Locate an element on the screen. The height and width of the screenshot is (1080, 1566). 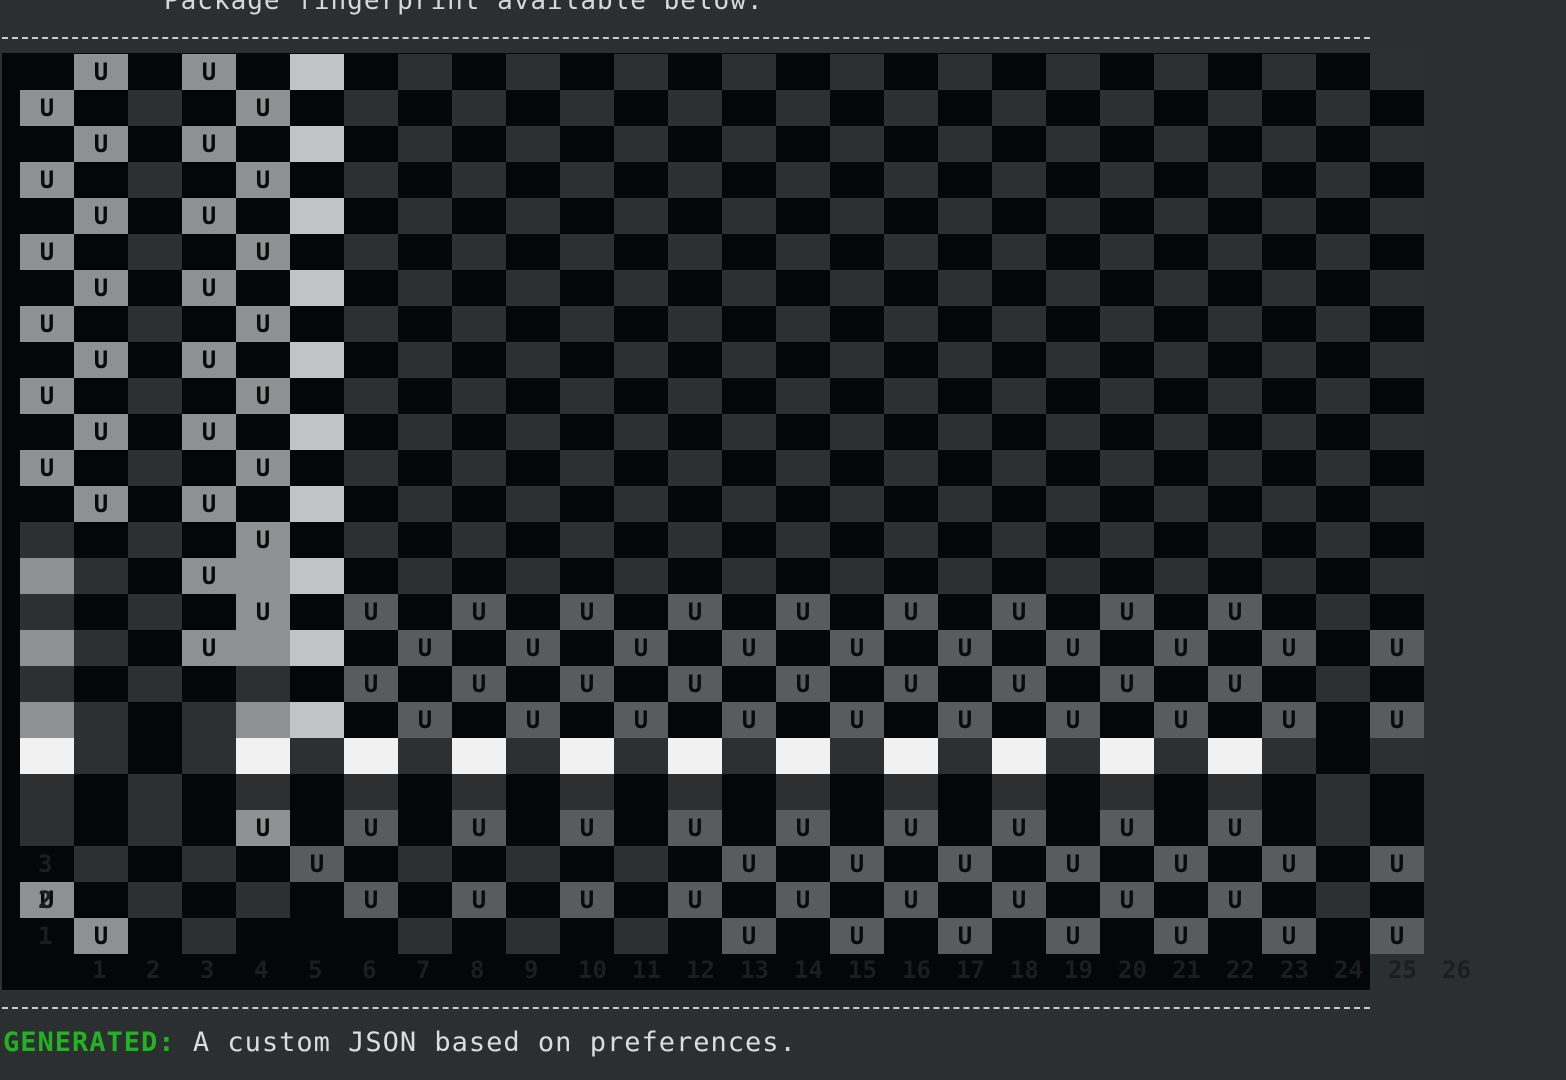
generated-label: GENERATED: is located at coordinates (89, 1042).